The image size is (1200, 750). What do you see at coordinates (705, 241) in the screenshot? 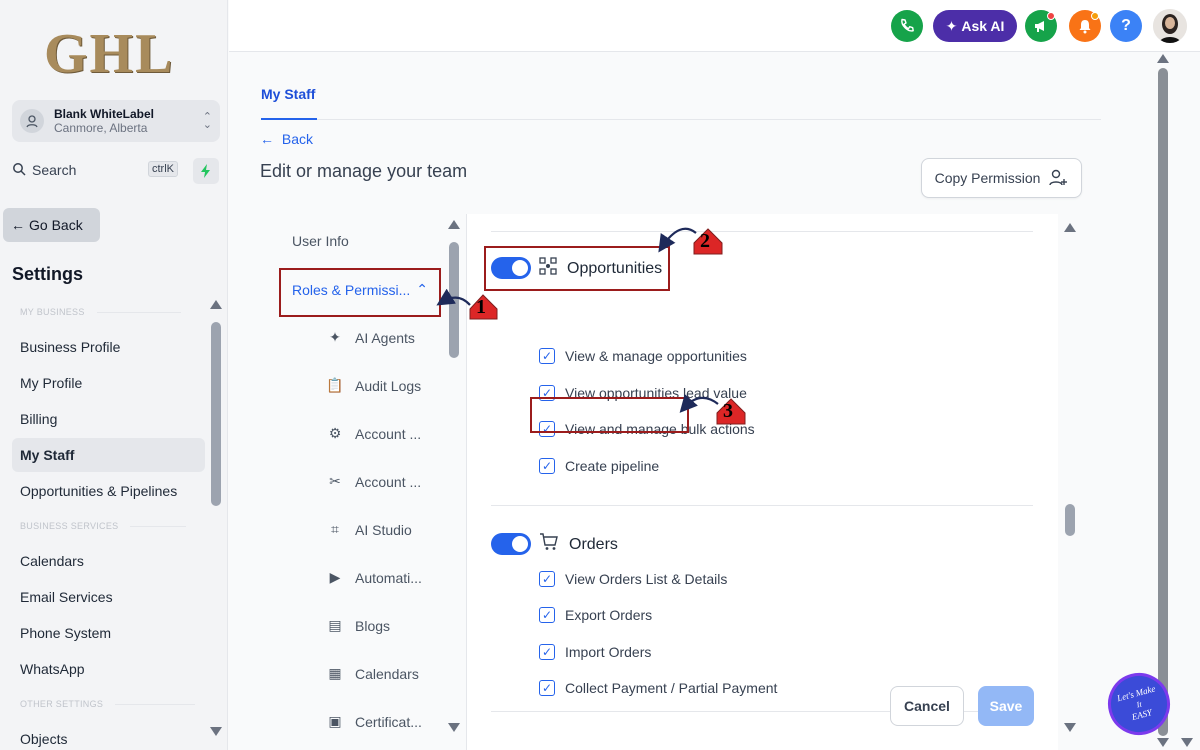
I see `annotation-step-2: 2` at bounding box center [705, 241].